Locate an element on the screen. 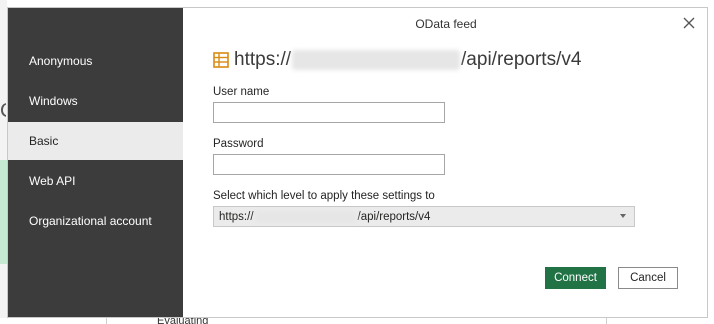  level-prefix: https:// is located at coordinates (236, 216).